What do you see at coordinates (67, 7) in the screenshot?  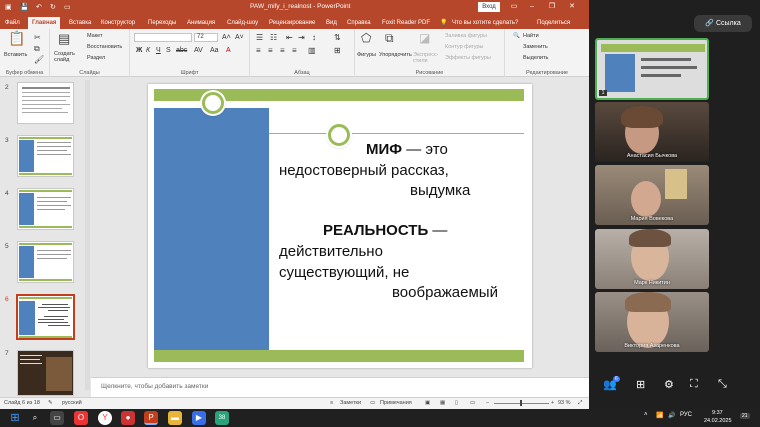 I see `start-slideshow-icon: ▭` at bounding box center [67, 7].